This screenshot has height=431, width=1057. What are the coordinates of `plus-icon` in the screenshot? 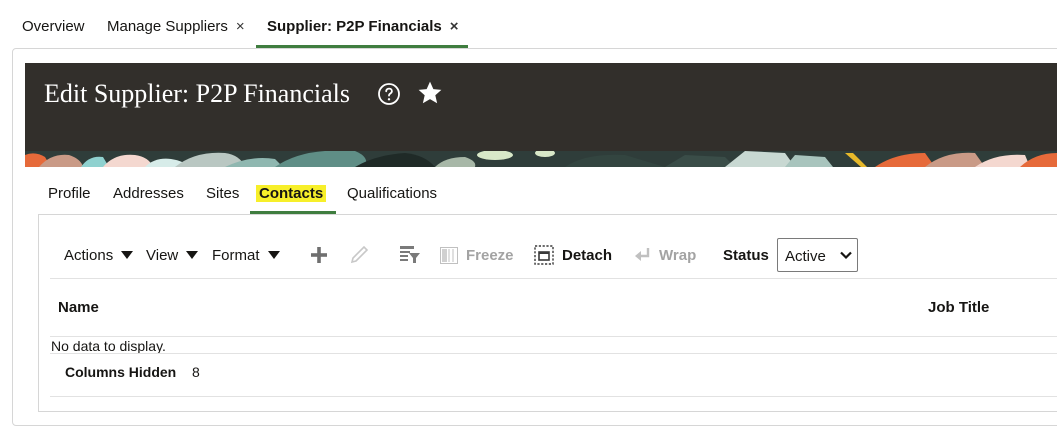 It's located at (319, 255).